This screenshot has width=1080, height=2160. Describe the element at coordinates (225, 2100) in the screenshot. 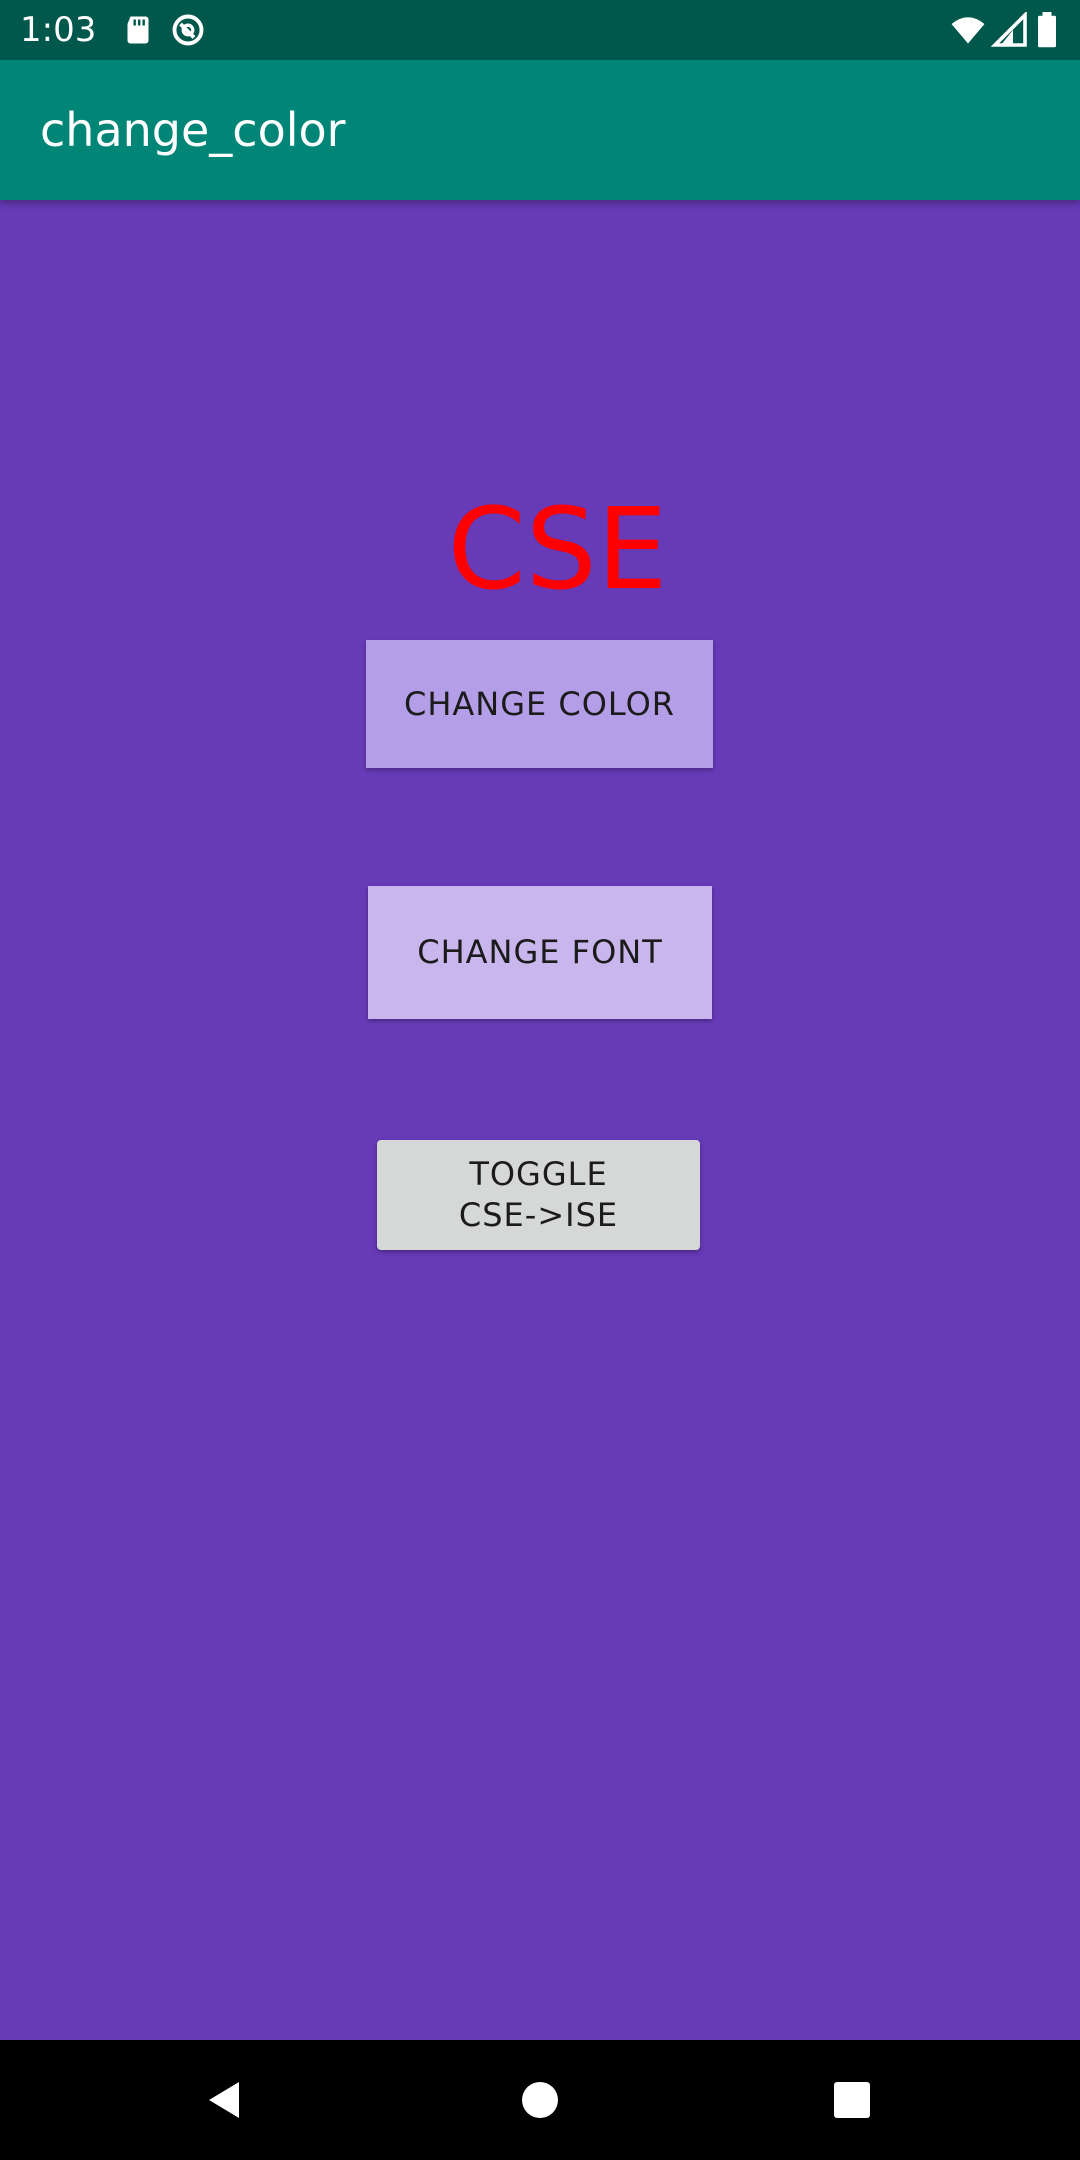

I see `back-icon` at that location.